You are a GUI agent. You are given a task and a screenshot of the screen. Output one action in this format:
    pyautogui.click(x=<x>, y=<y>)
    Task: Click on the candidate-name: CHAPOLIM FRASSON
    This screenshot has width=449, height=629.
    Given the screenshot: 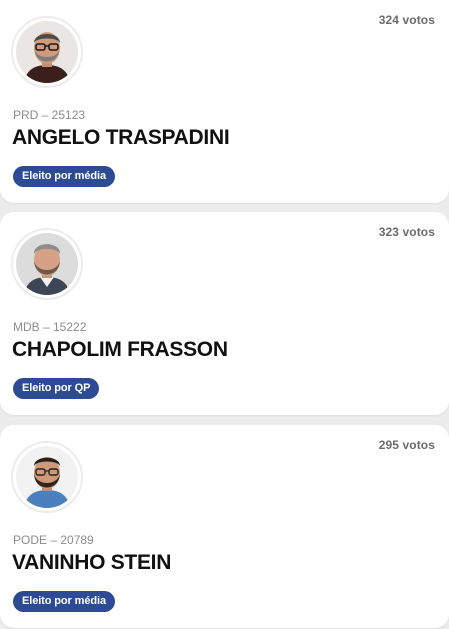 What is the action you would take?
    pyautogui.click(x=120, y=349)
    